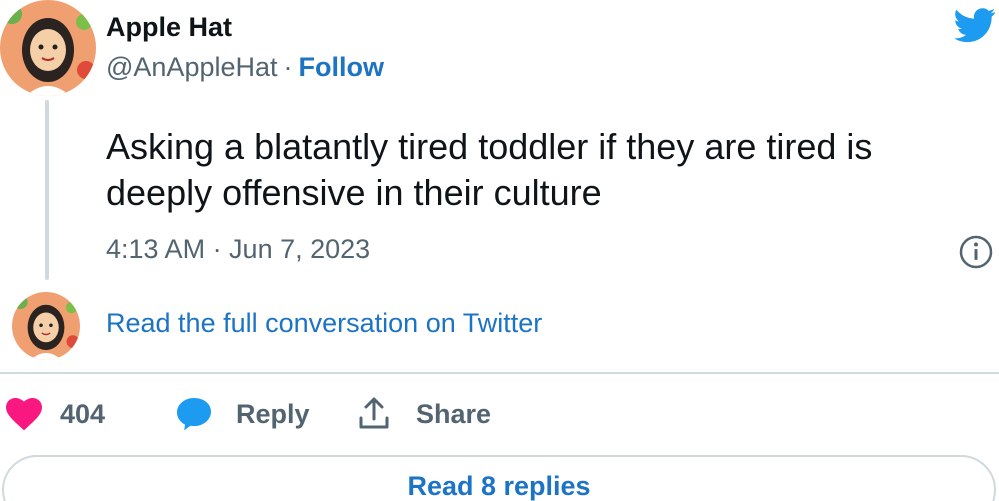  What do you see at coordinates (499, 486) in the screenshot?
I see `read-replies-label: Read 8 replies` at bounding box center [499, 486].